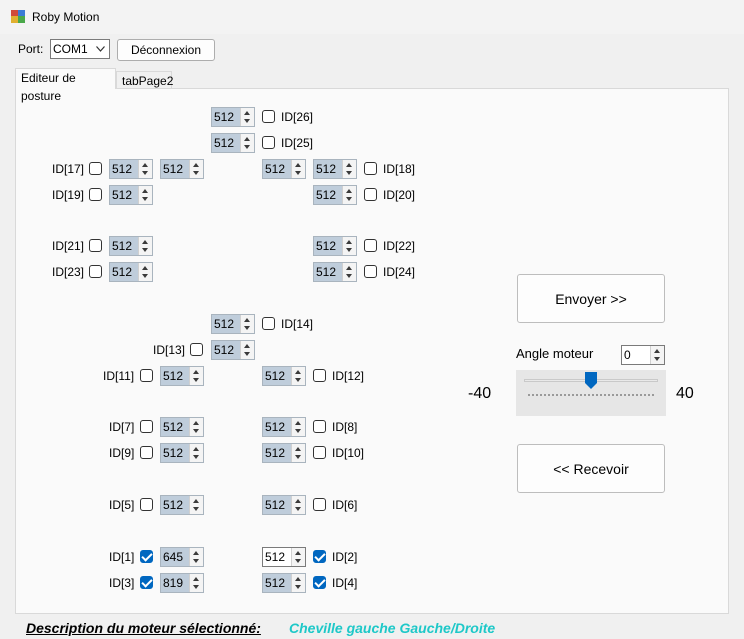 This screenshot has height=639, width=744. What do you see at coordinates (319, 582) in the screenshot?
I see `motor-id4-checkbox` at bounding box center [319, 582].